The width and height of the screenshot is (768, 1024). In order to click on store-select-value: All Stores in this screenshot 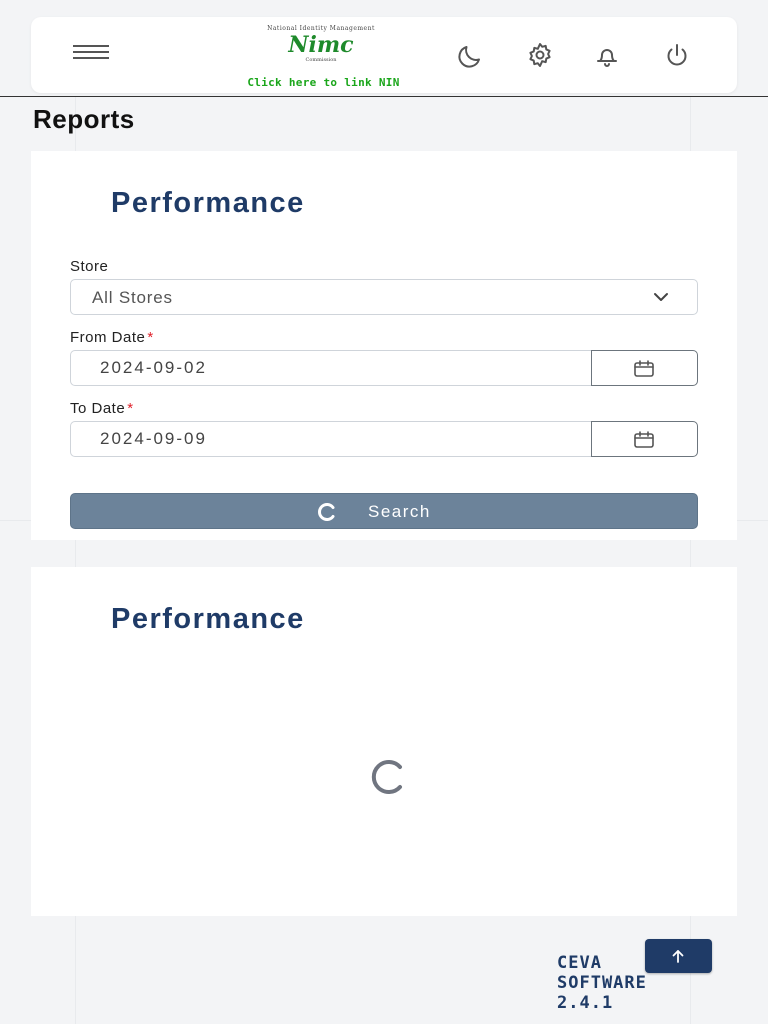, I will do `click(132, 297)`.